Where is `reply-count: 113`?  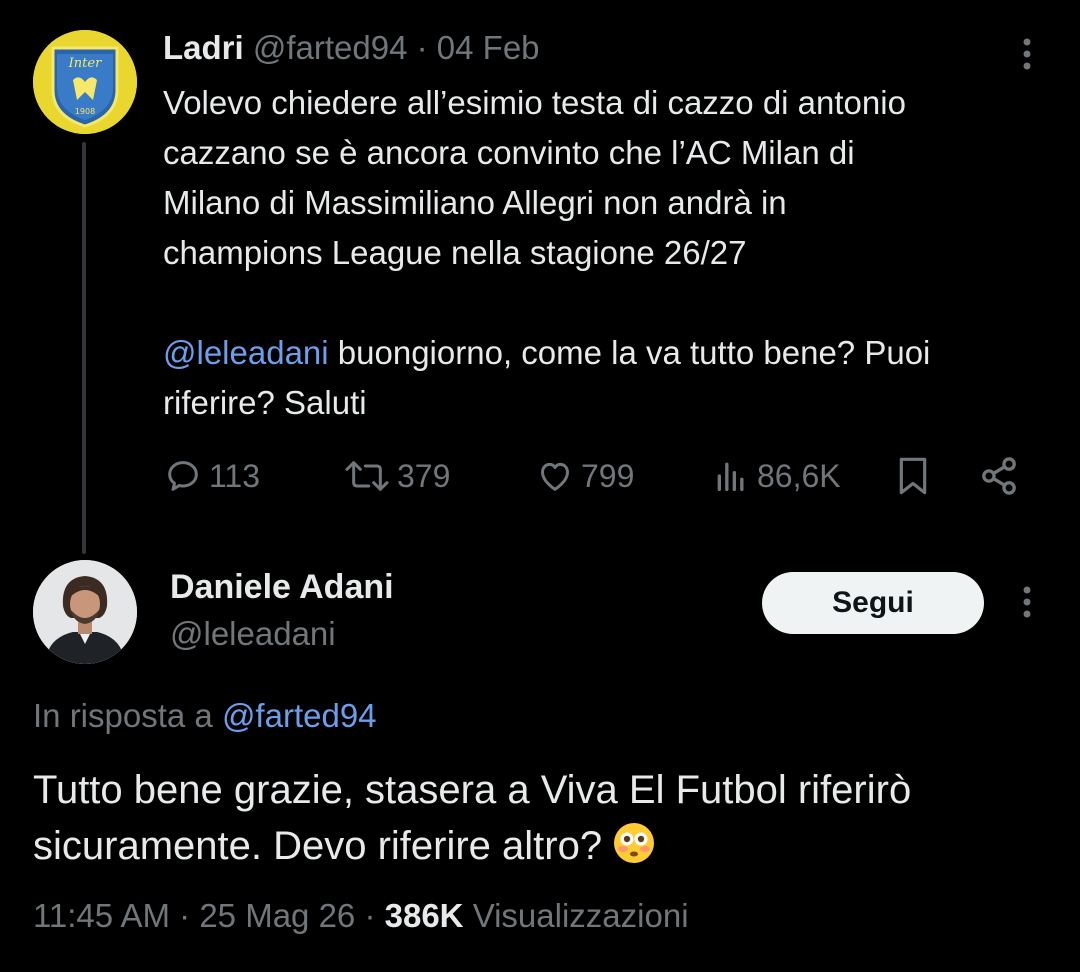
reply-count: 113 is located at coordinates (235, 475).